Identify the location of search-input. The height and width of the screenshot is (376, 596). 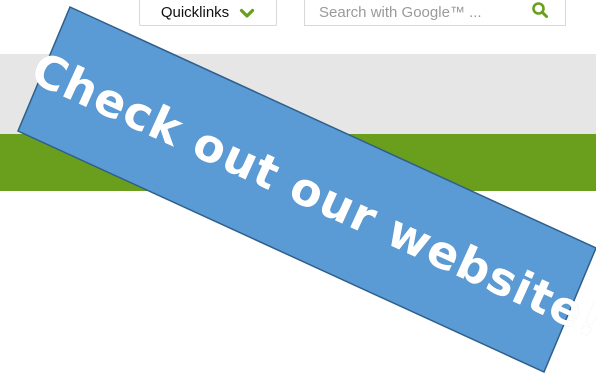
(417, 12).